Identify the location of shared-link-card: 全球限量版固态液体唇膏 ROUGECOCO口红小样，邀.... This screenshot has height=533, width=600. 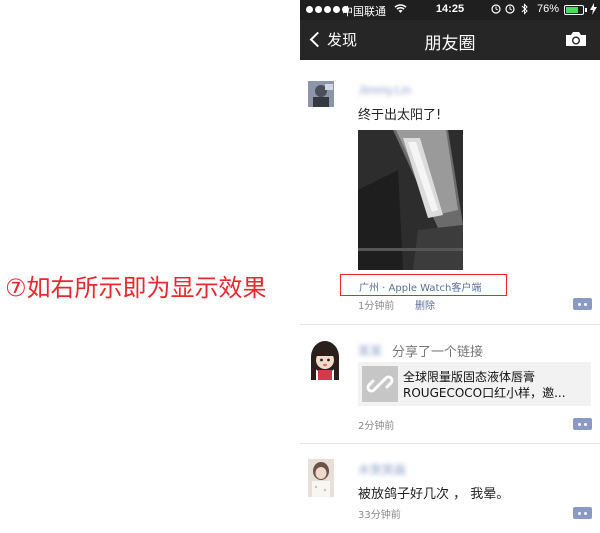
(474, 384).